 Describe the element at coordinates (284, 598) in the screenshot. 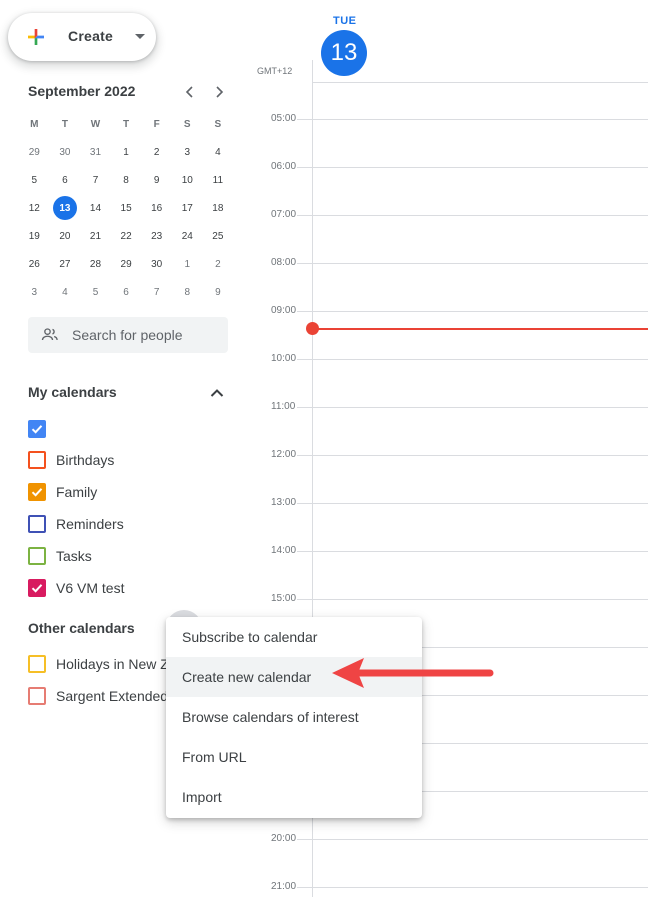

I see `hour-label: 15:00` at that location.